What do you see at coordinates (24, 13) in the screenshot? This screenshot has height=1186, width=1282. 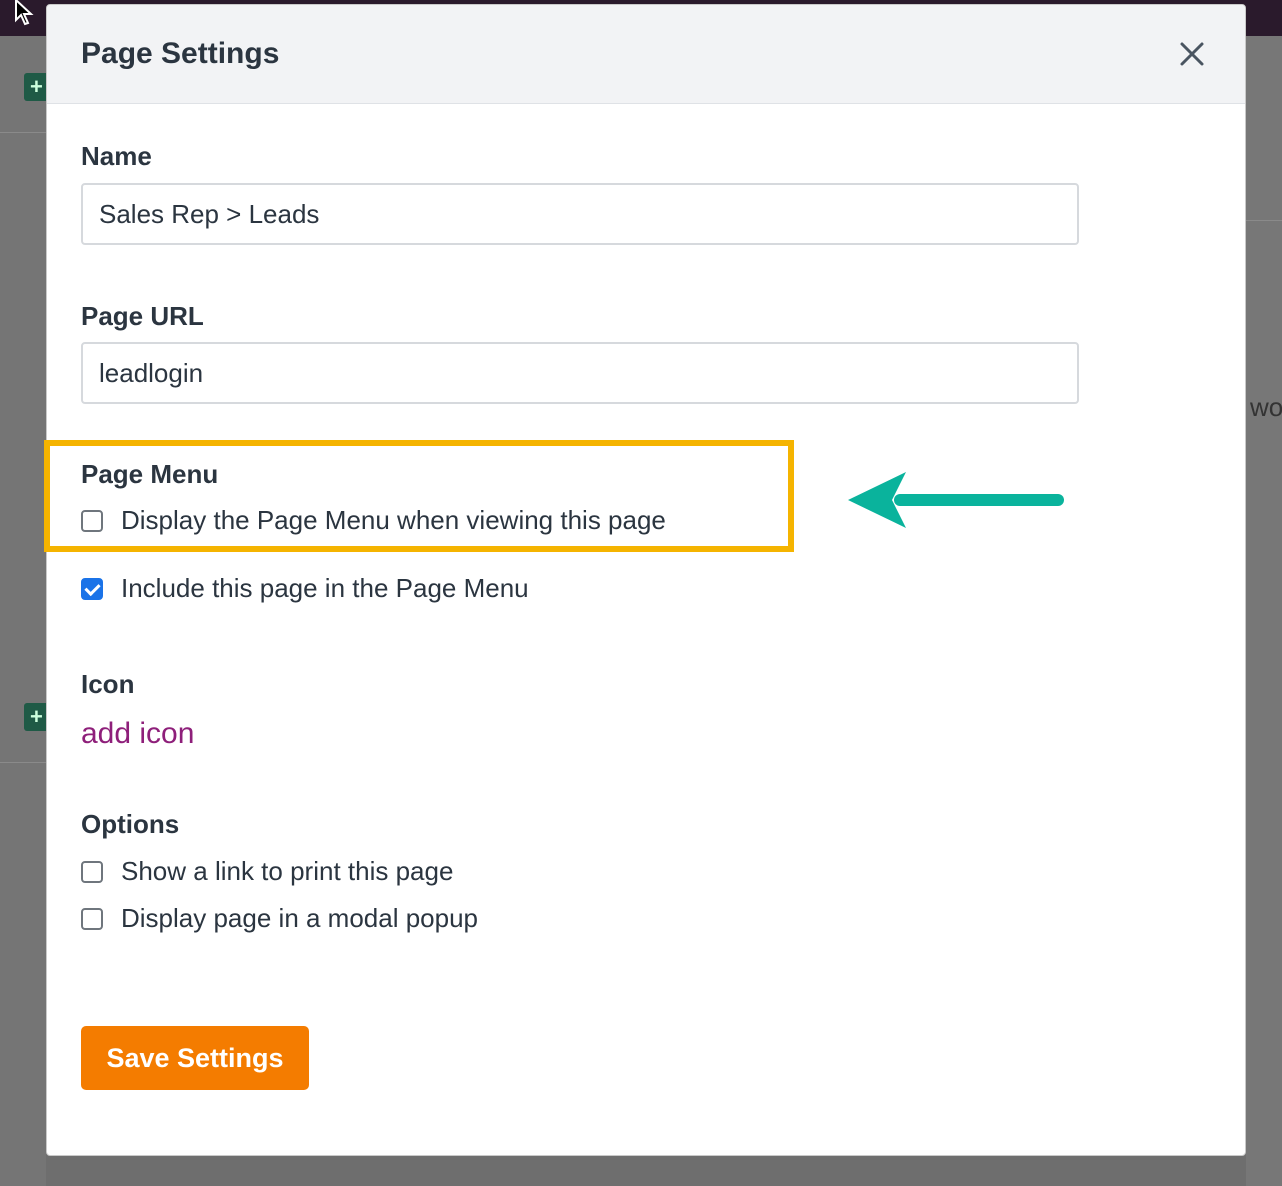 I see `mouse-cursor-icon` at bounding box center [24, 13].